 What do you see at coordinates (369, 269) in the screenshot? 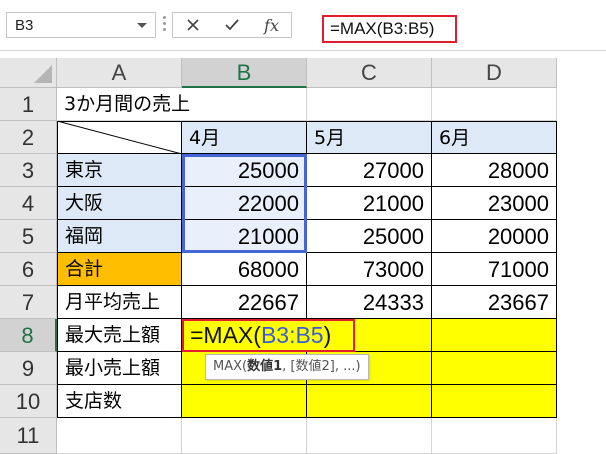
I see `cell-c6: 73000` at bounding box center [369, 269].